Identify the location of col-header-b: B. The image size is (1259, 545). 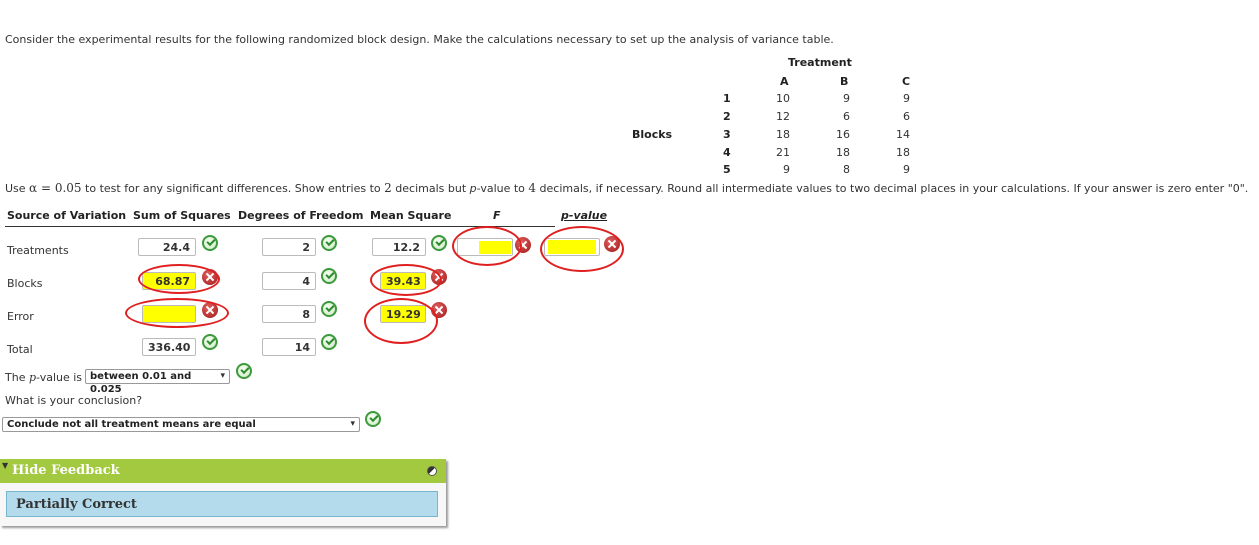
(844, 81).